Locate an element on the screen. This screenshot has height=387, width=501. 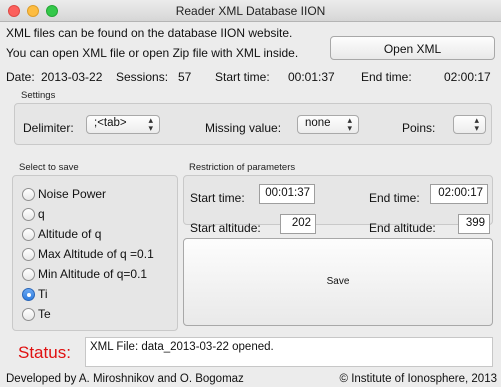
delimiter-select: ;<tab> ▴ ▾ is located at coordinates (123, 124).